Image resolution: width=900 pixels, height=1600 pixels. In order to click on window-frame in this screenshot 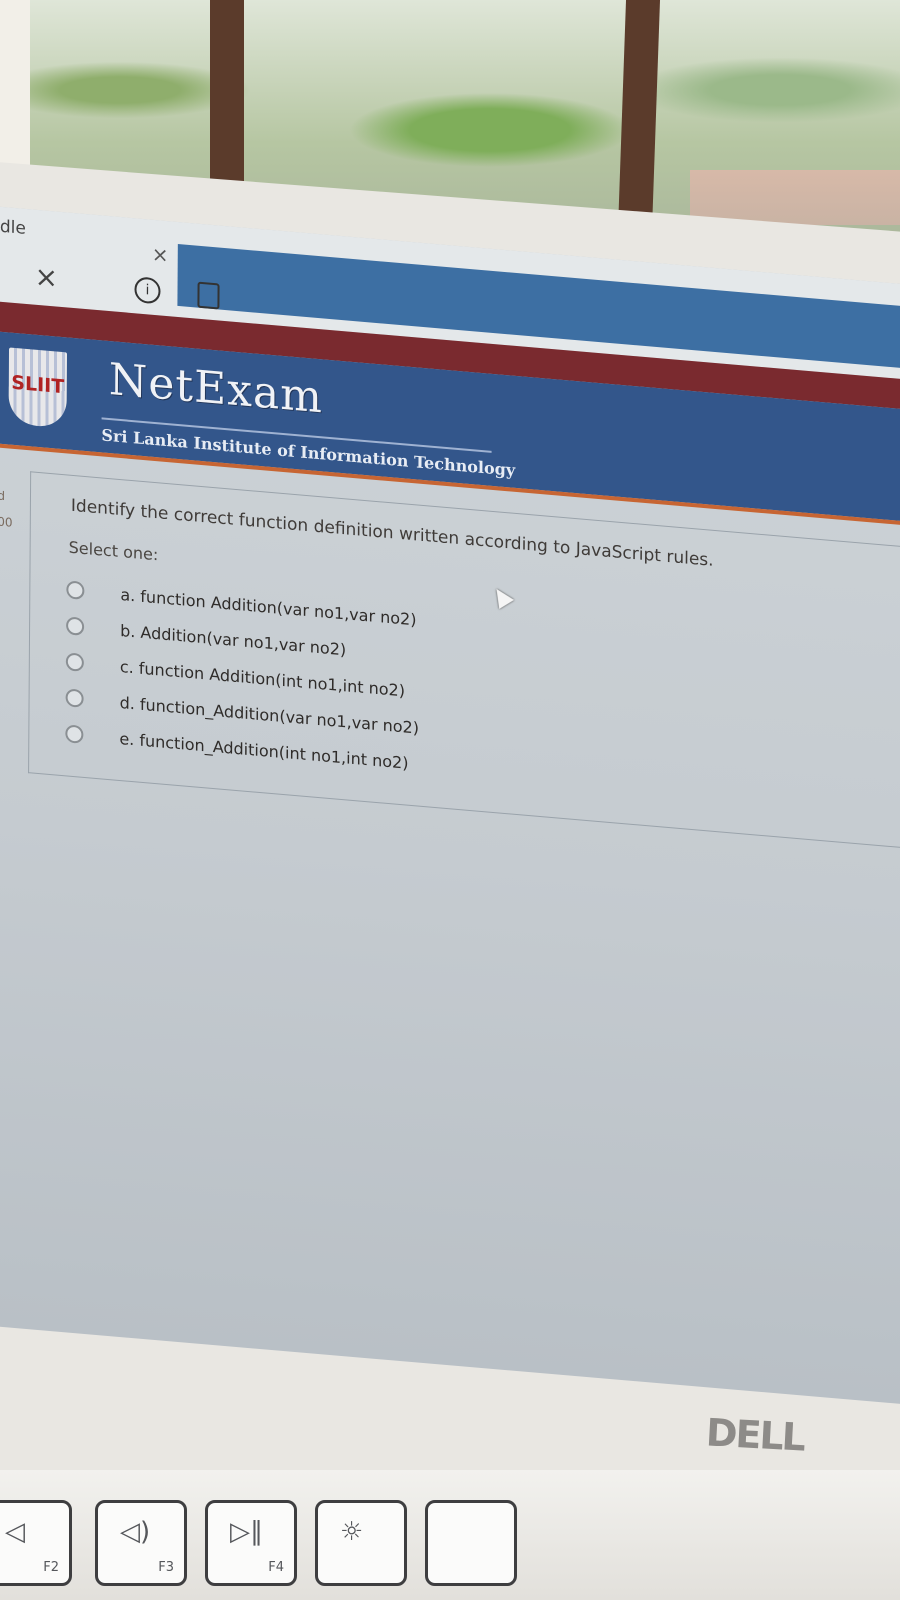, I will do `click(639, 115)`.